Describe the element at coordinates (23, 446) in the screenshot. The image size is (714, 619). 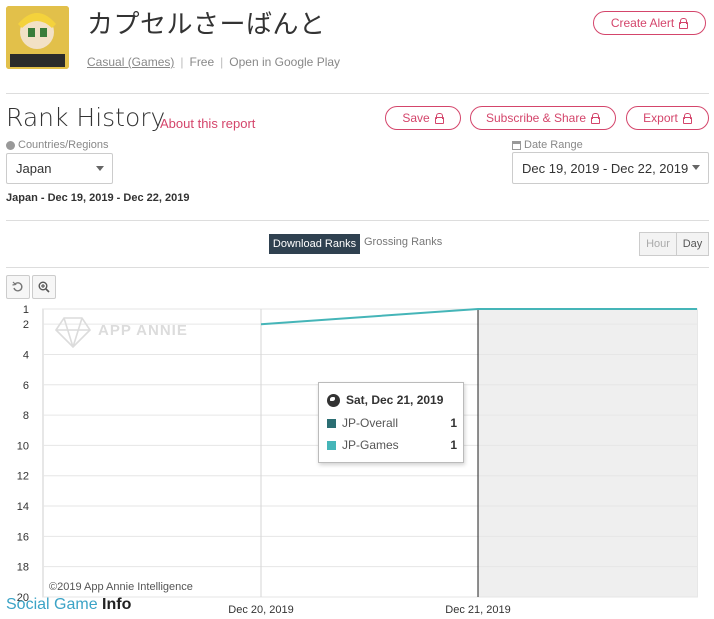
I see `y-tick-label: 10` at that location.